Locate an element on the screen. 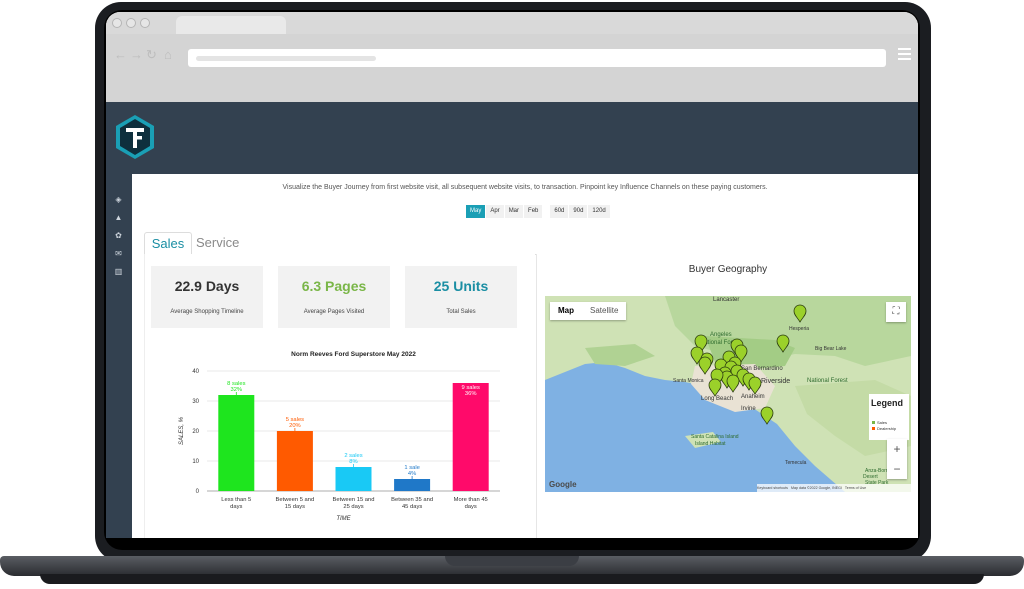 The width and height of the screenshot is (1024, 589). browser-menu-icon is located at coordinates (904, 55).